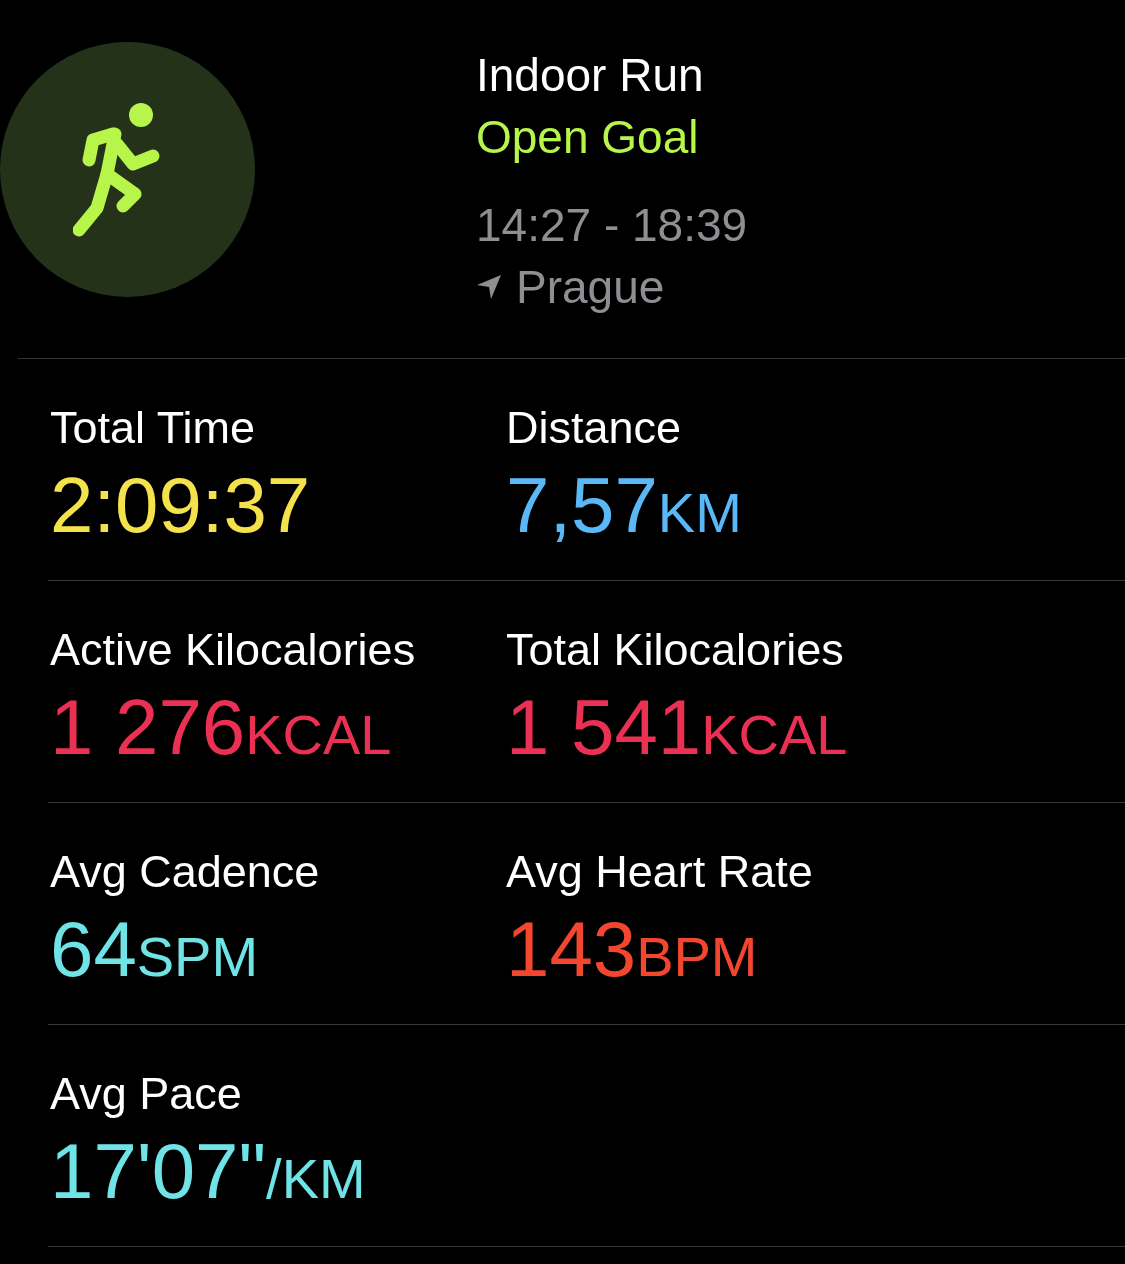 This screenshot has height=1264, width=1125. Describe the element at coordinates (221, 727) in the screenshot. I see `metric-value: 1 276KCAL` at that location.